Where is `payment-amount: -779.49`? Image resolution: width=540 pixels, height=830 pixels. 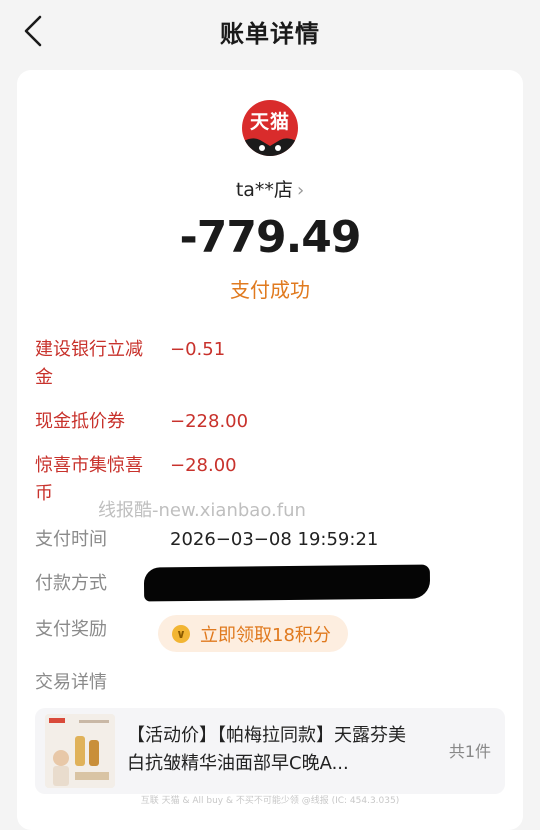
payment-amount: -779.49 is located at coordinates (270, 237).